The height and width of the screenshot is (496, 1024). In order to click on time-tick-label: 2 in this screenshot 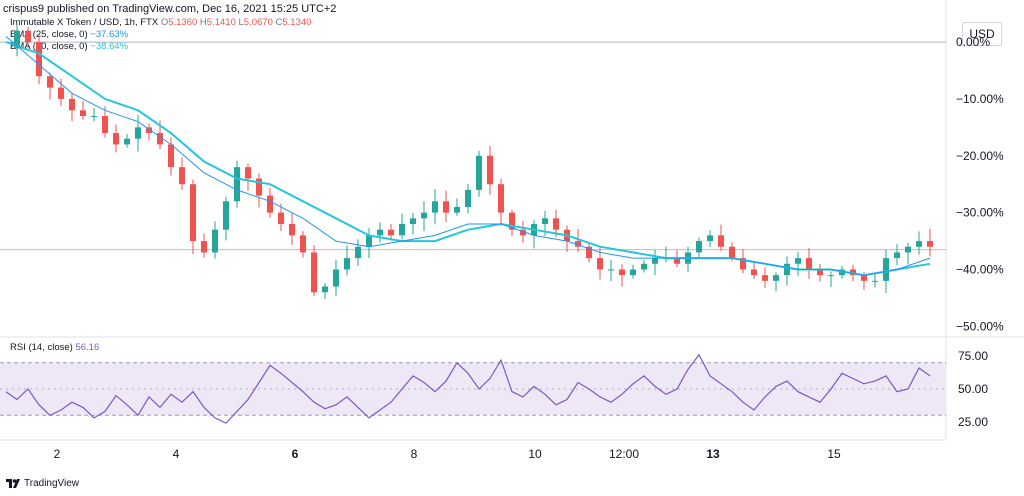, I will do `click(57, 454)`.